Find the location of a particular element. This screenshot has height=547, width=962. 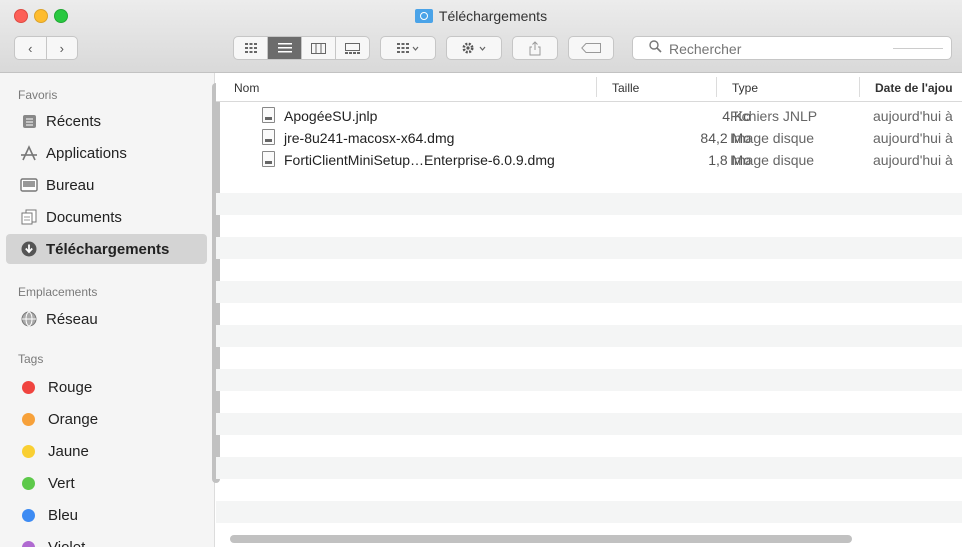

search-divider is located at coordinates (918, 48).